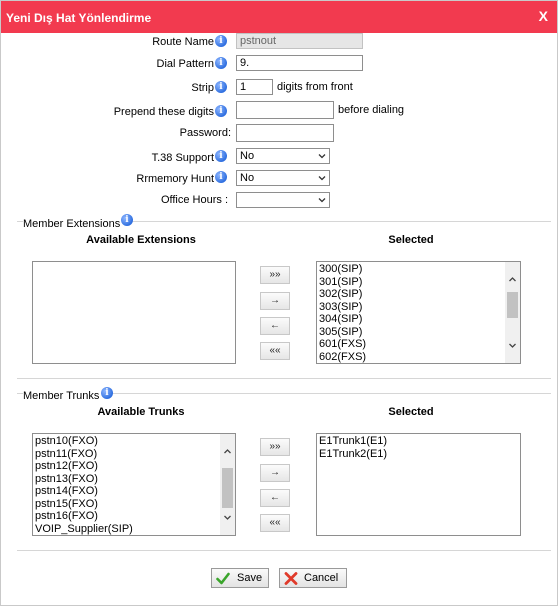 The width and height of the screenshot is (558, 606). I want to click on strip-input: 1, so click(254, 87).